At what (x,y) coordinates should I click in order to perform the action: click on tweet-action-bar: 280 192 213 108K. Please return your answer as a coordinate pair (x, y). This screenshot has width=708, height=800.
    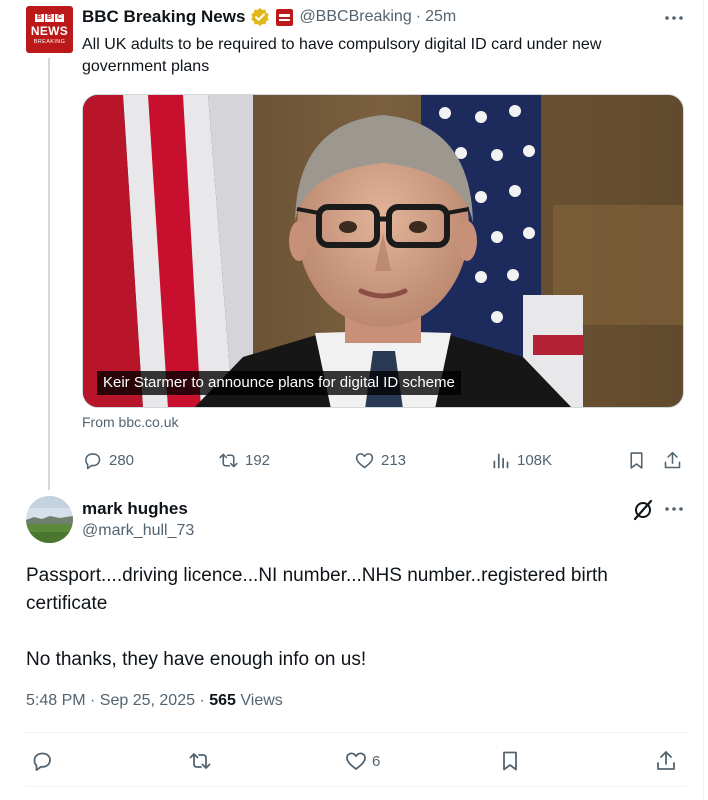
    Looking at the image, I should click on (384, 460).